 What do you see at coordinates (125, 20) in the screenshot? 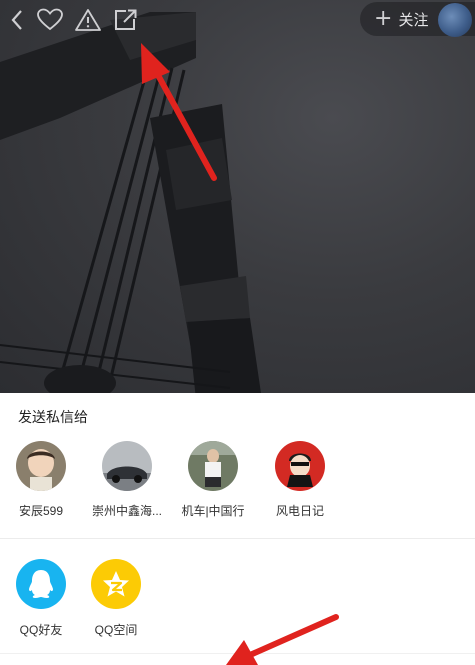
I see `share-icon` at bounding box center [125, 20].